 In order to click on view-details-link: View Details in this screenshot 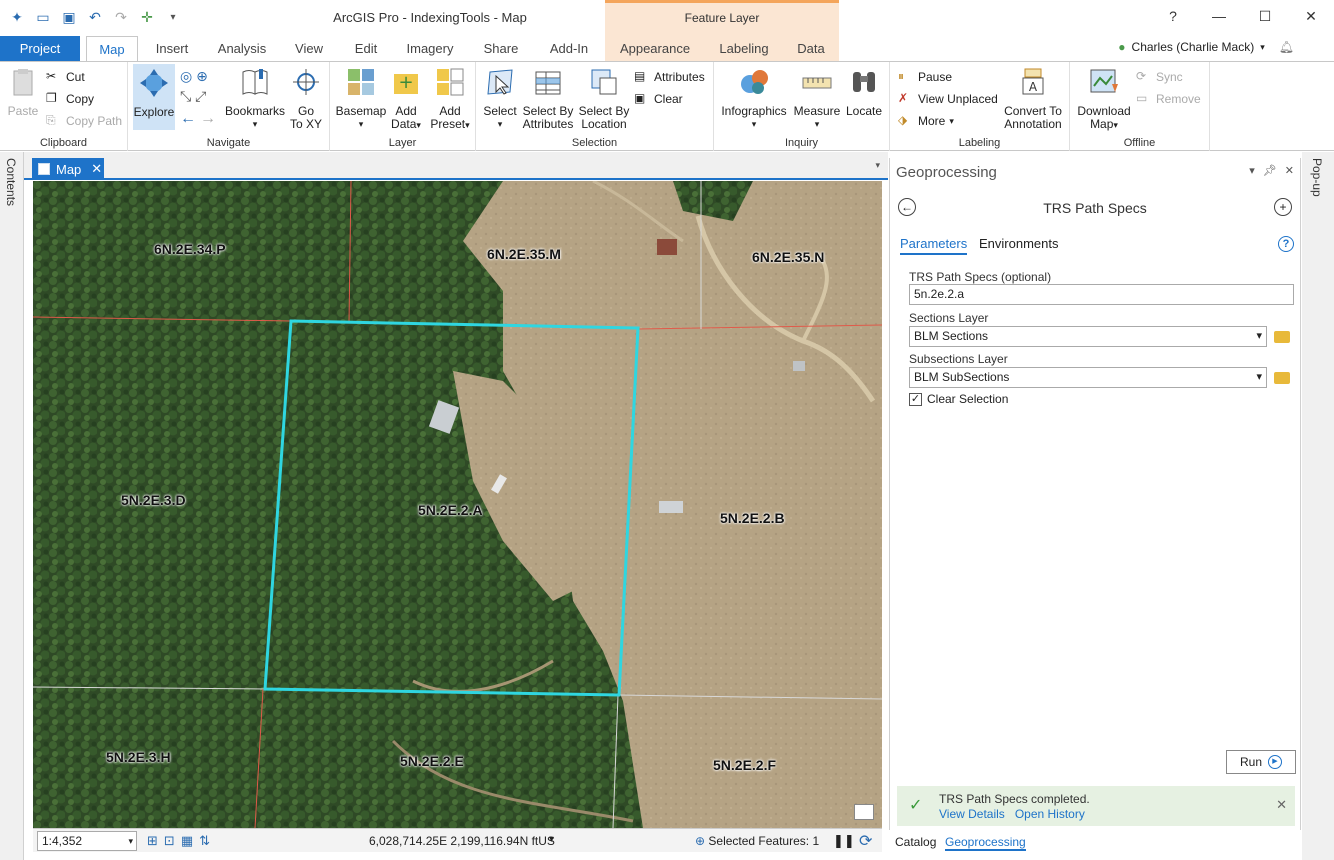, I will do `click(972, 814)`.